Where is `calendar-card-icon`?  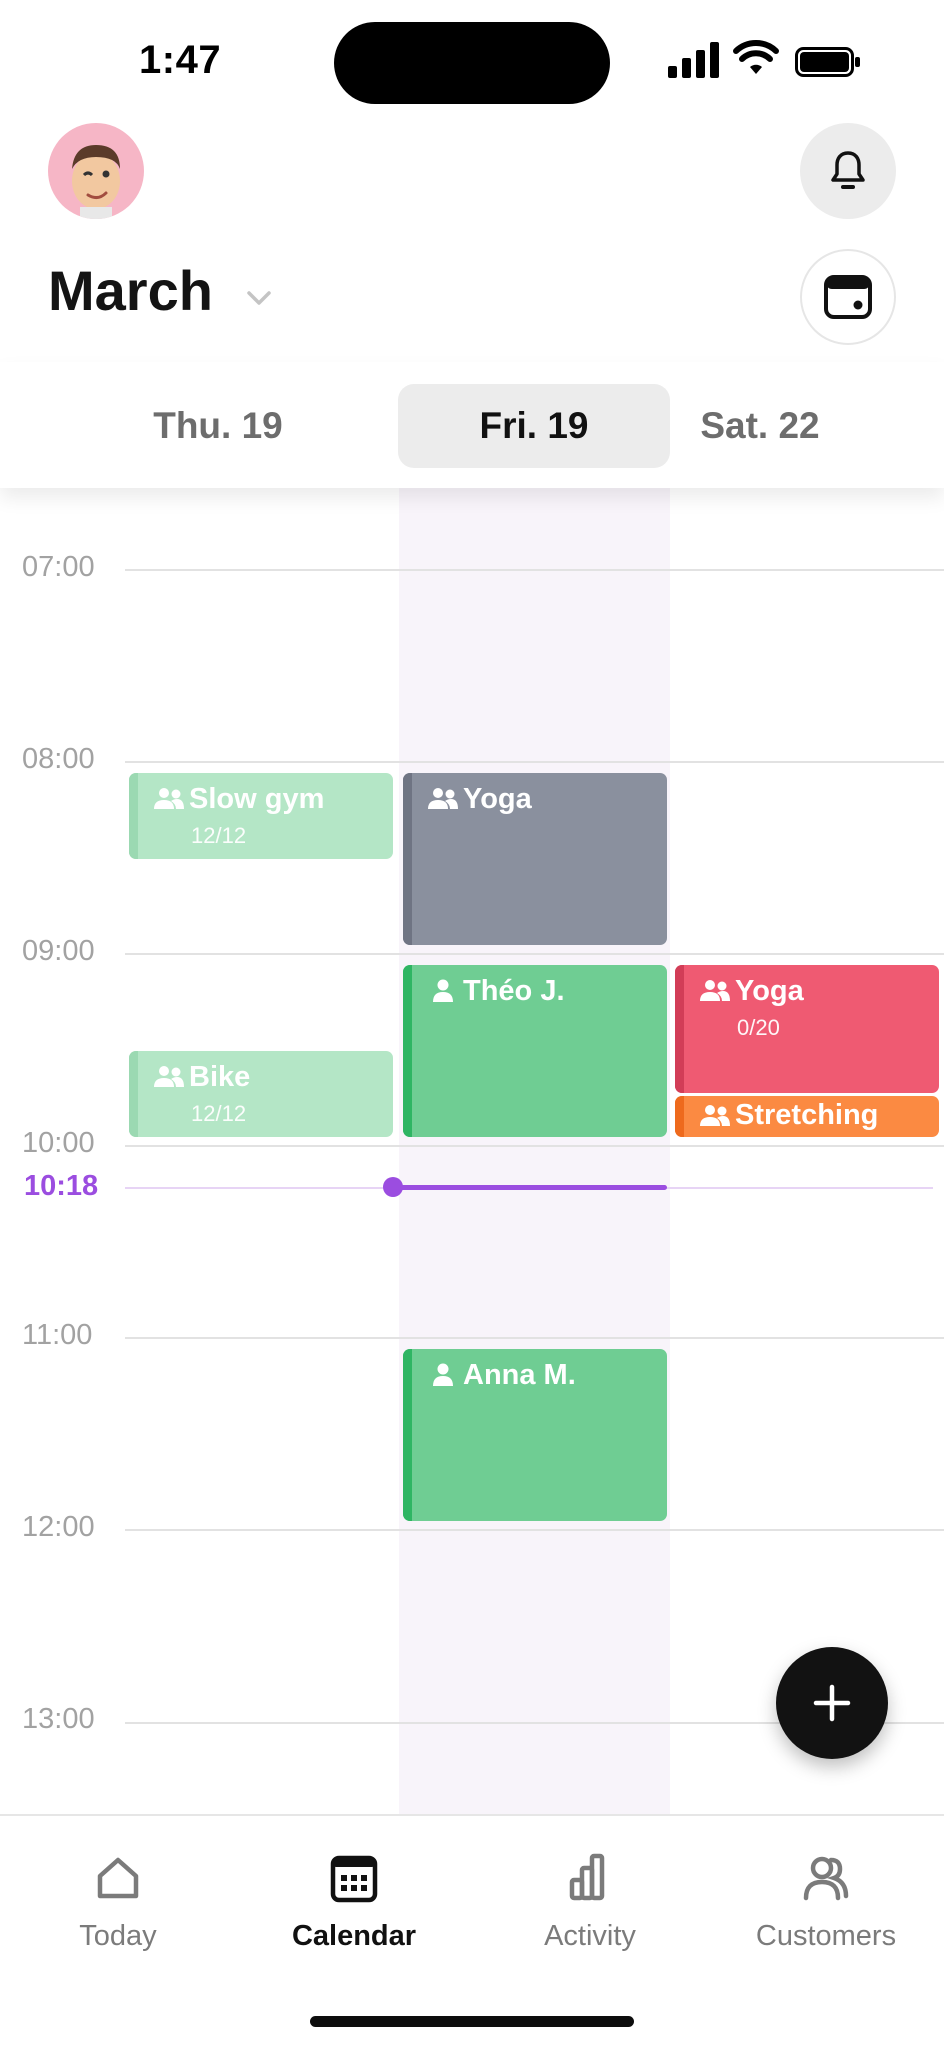
calendar-card-icon is located at coordinates (848, 297).